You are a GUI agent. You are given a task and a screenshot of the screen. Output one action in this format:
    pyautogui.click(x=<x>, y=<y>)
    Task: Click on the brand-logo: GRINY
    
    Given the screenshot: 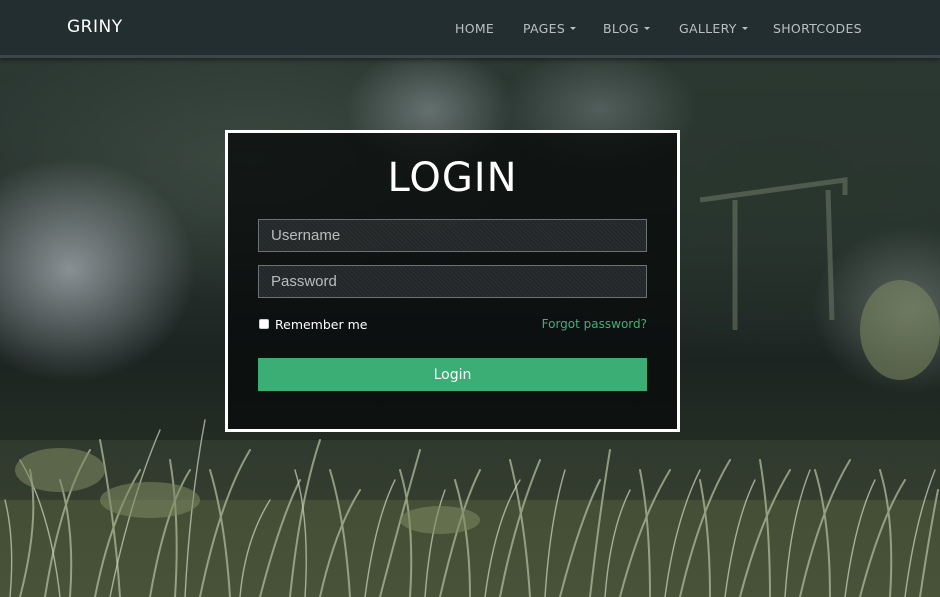 What is the action you would take?
    pyautogui.click(x=95, y=27)
    